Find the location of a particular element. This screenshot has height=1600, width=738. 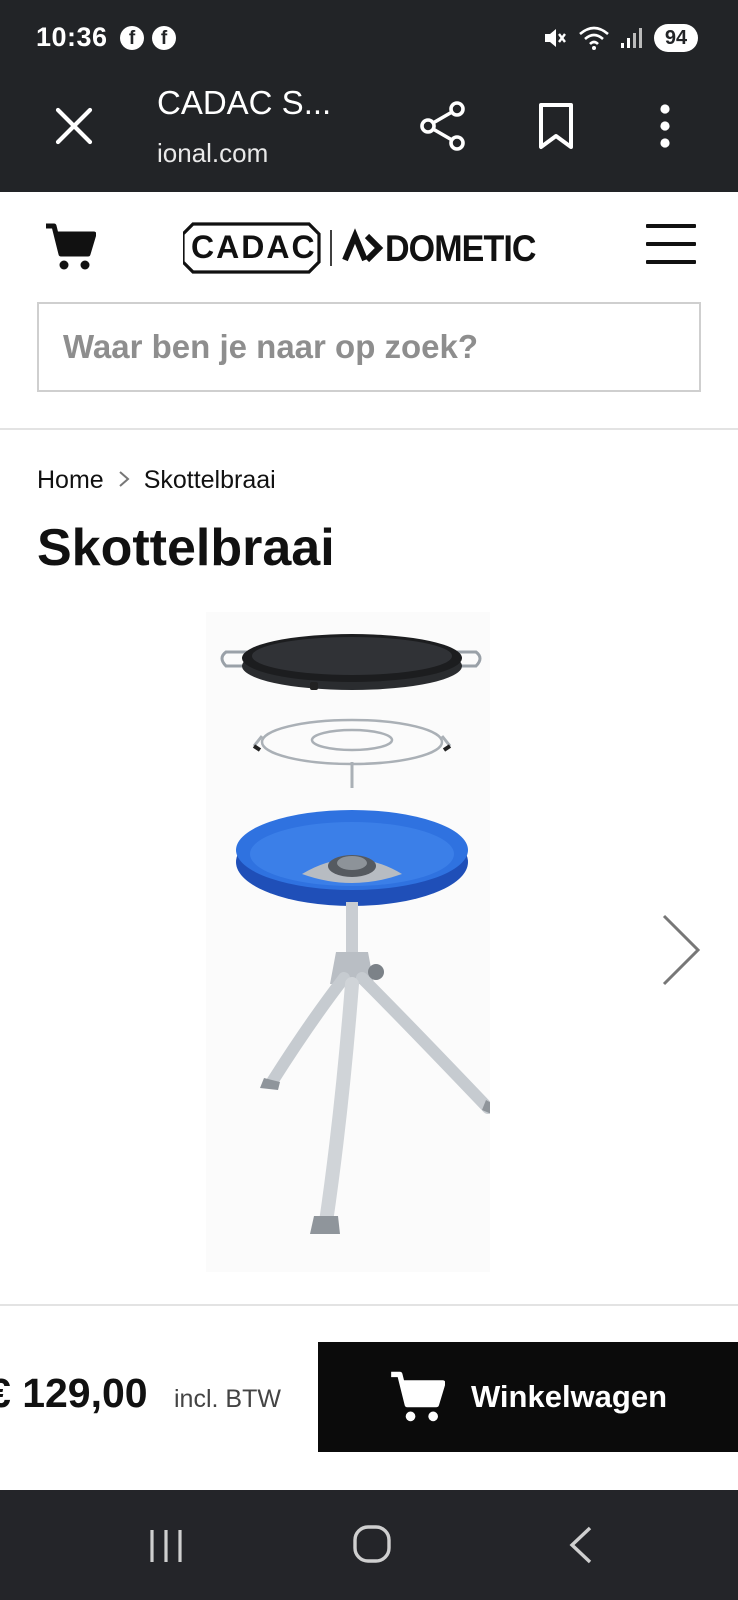

add-to-cart-button: Winkelwagen is located at coordinates (528, 1397).